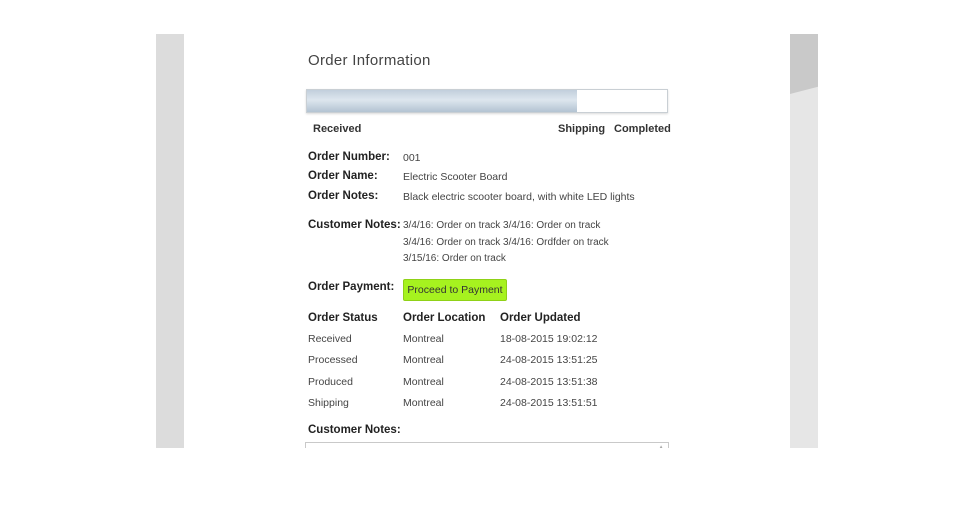 The image size is (976, 509). Describe the element at coordinates (412, 158) in the screenshot. I see `order-number-value: 001` at that location.